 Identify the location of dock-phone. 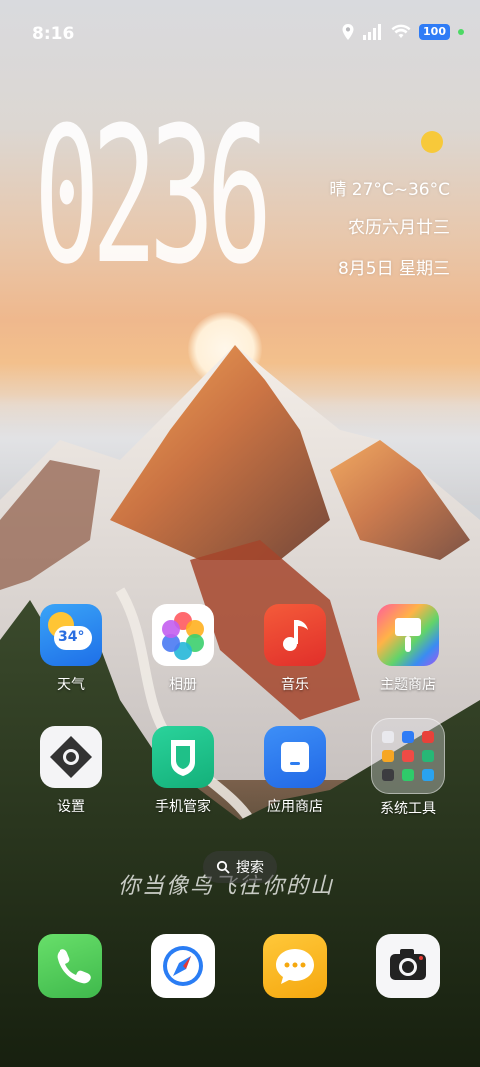
(70, 966).